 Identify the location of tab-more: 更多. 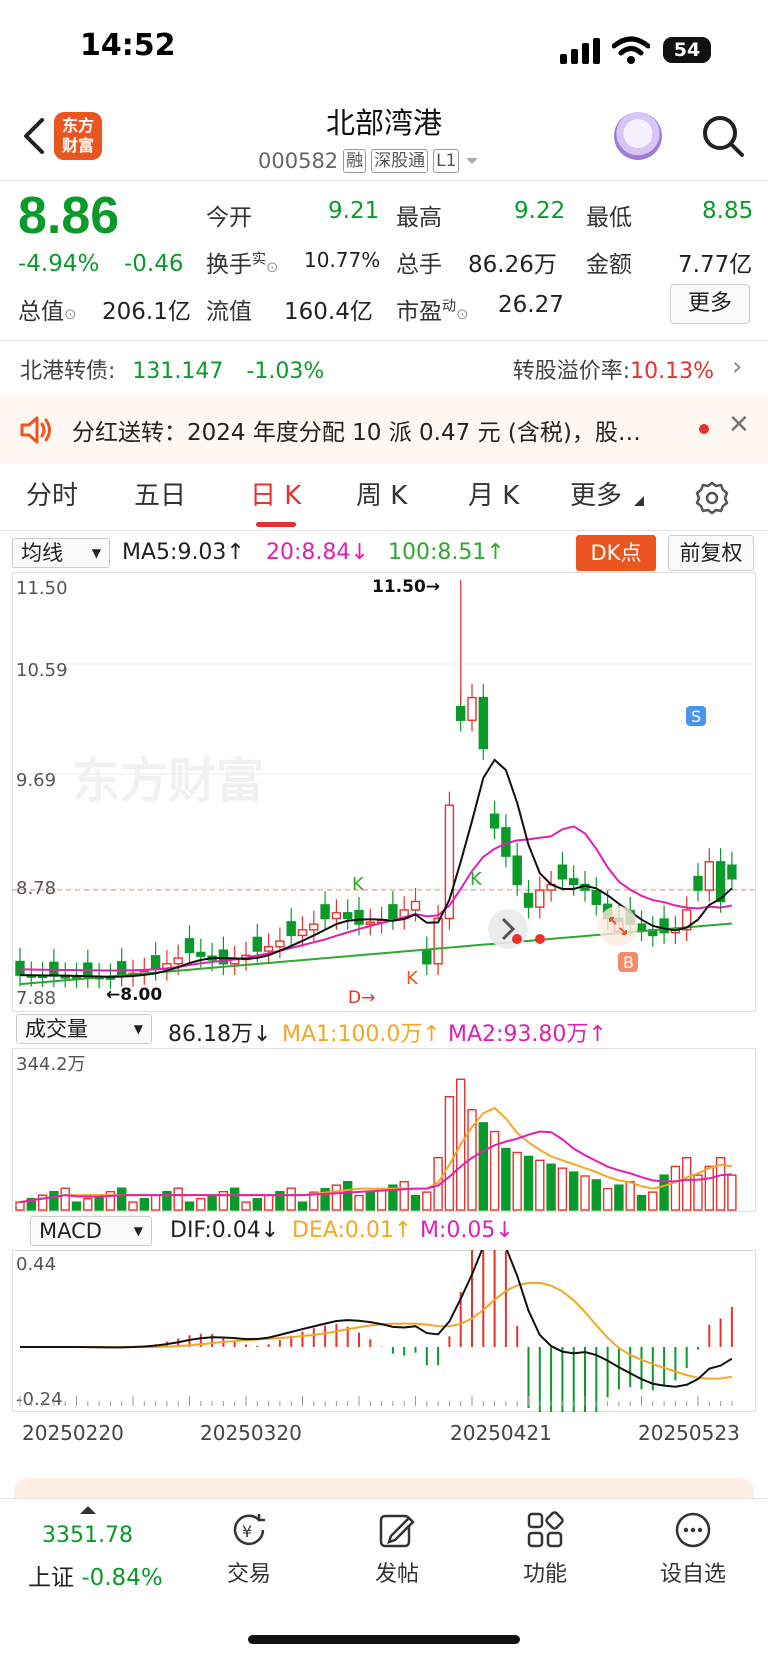
(596, 493).